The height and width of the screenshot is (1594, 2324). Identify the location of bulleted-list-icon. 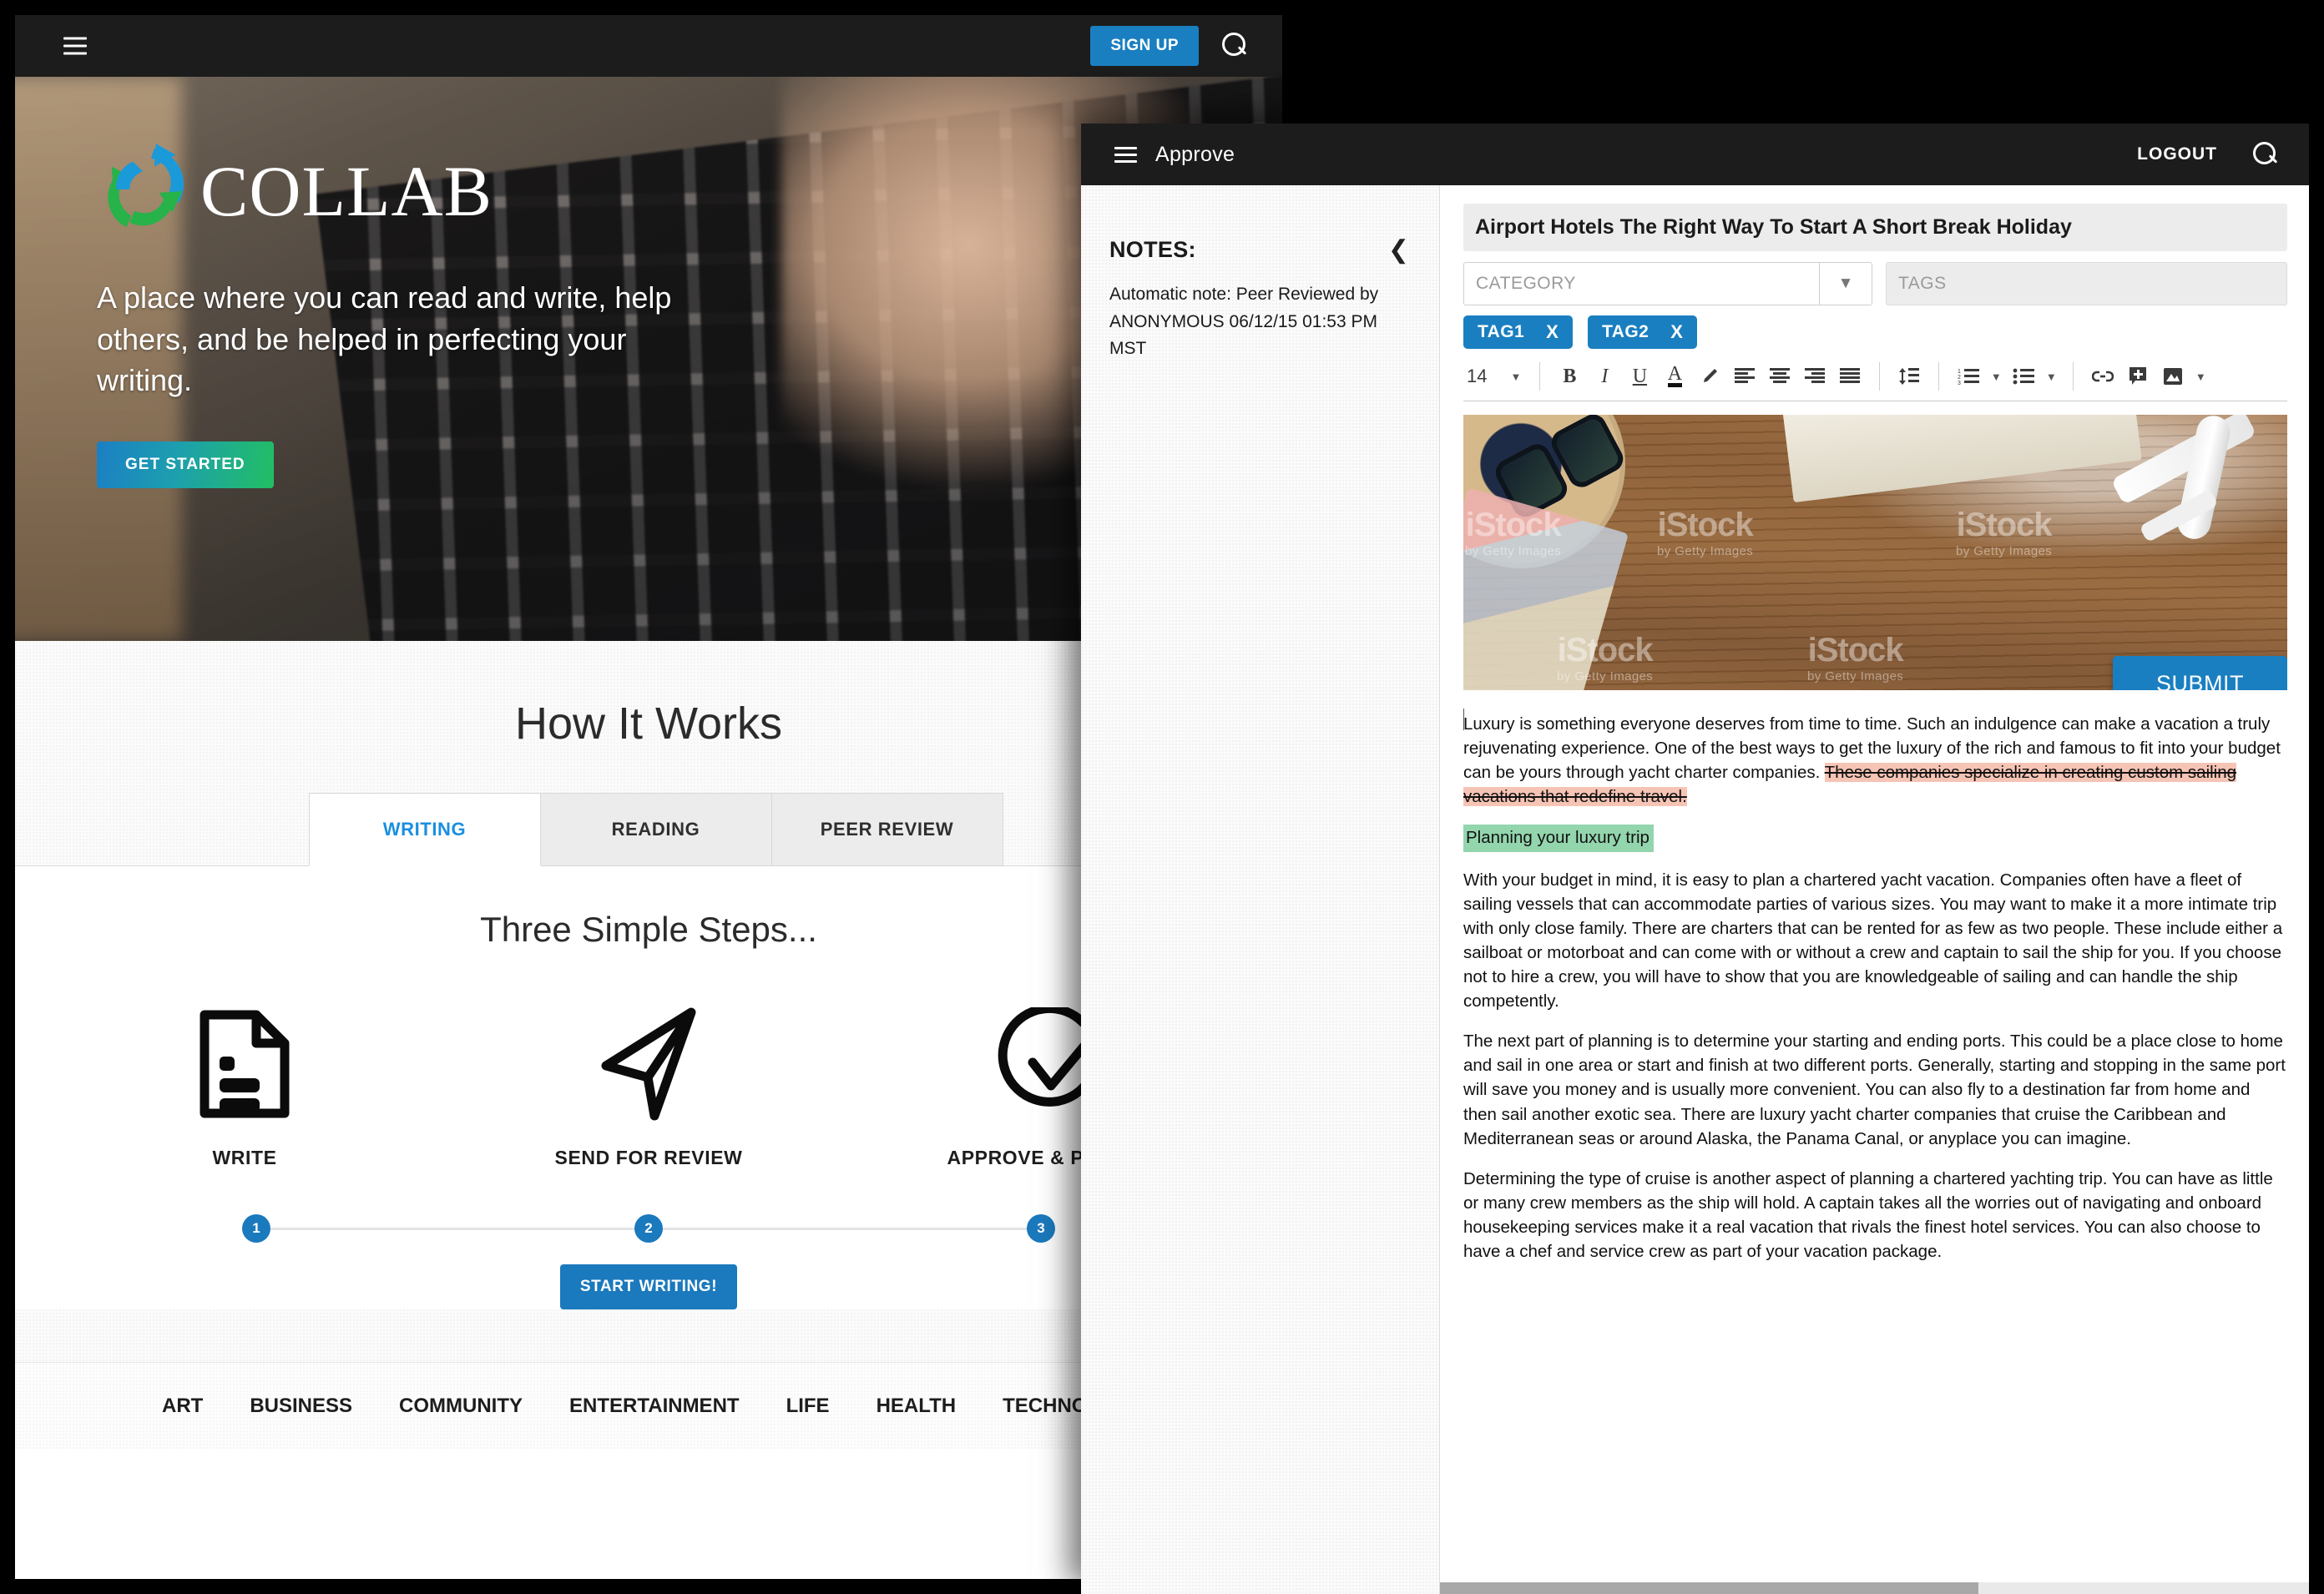
(2023, 376).